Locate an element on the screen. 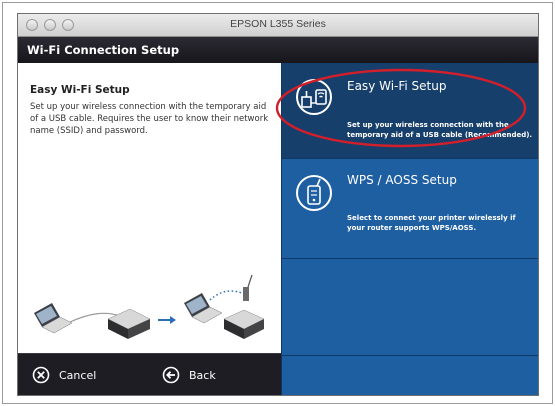  window-title: EPSON L355 Series is located at coordinates (278, 24).